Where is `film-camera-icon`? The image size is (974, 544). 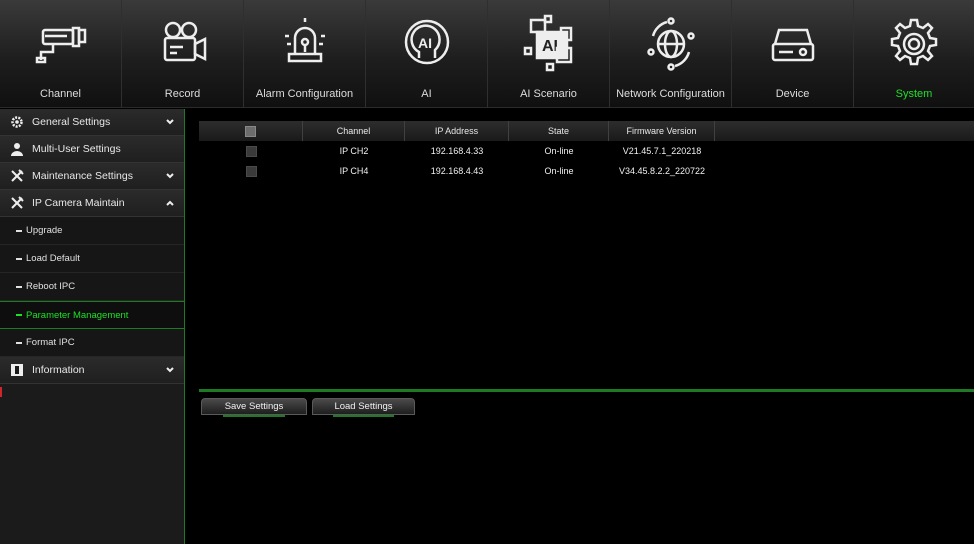 film-camera-icon is located at coordinates (183, 44).